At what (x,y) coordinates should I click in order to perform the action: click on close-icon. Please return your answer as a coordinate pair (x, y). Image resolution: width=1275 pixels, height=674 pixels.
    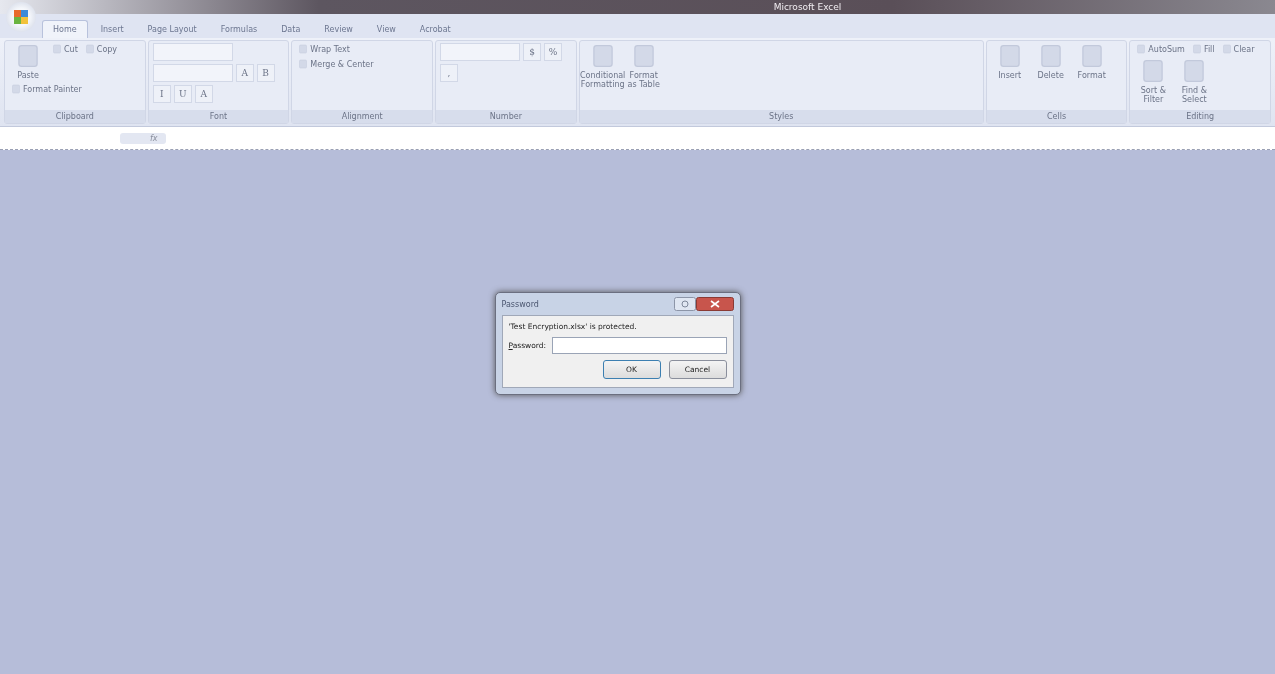
    Looking at the image, I should click on (714, 304).